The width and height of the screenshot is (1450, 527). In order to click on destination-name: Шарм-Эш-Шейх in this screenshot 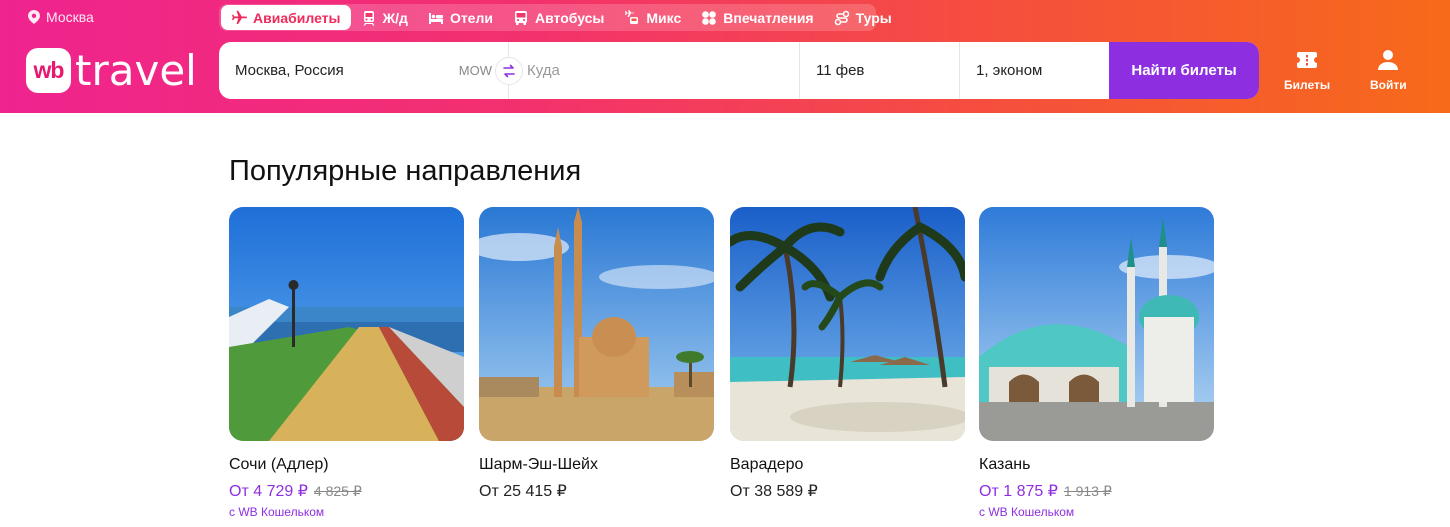, I will do `click(538, 464)`.